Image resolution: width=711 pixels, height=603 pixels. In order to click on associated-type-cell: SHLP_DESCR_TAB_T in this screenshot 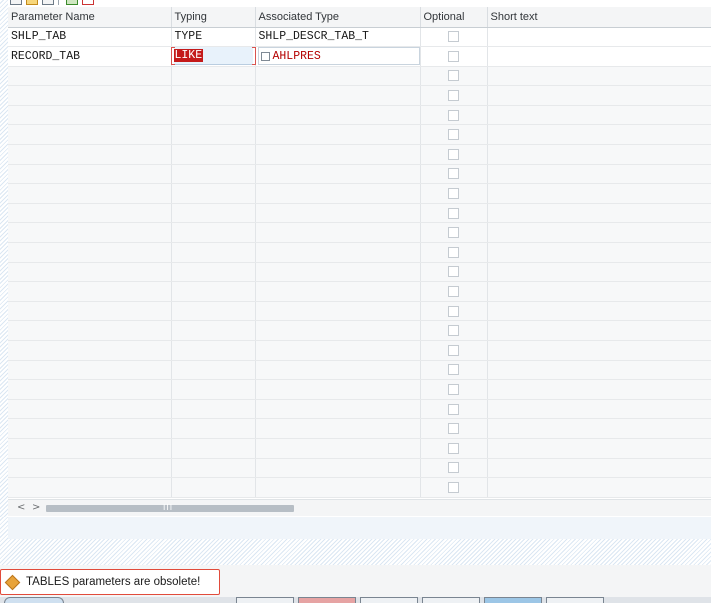, I will do `click(338, 37)`.